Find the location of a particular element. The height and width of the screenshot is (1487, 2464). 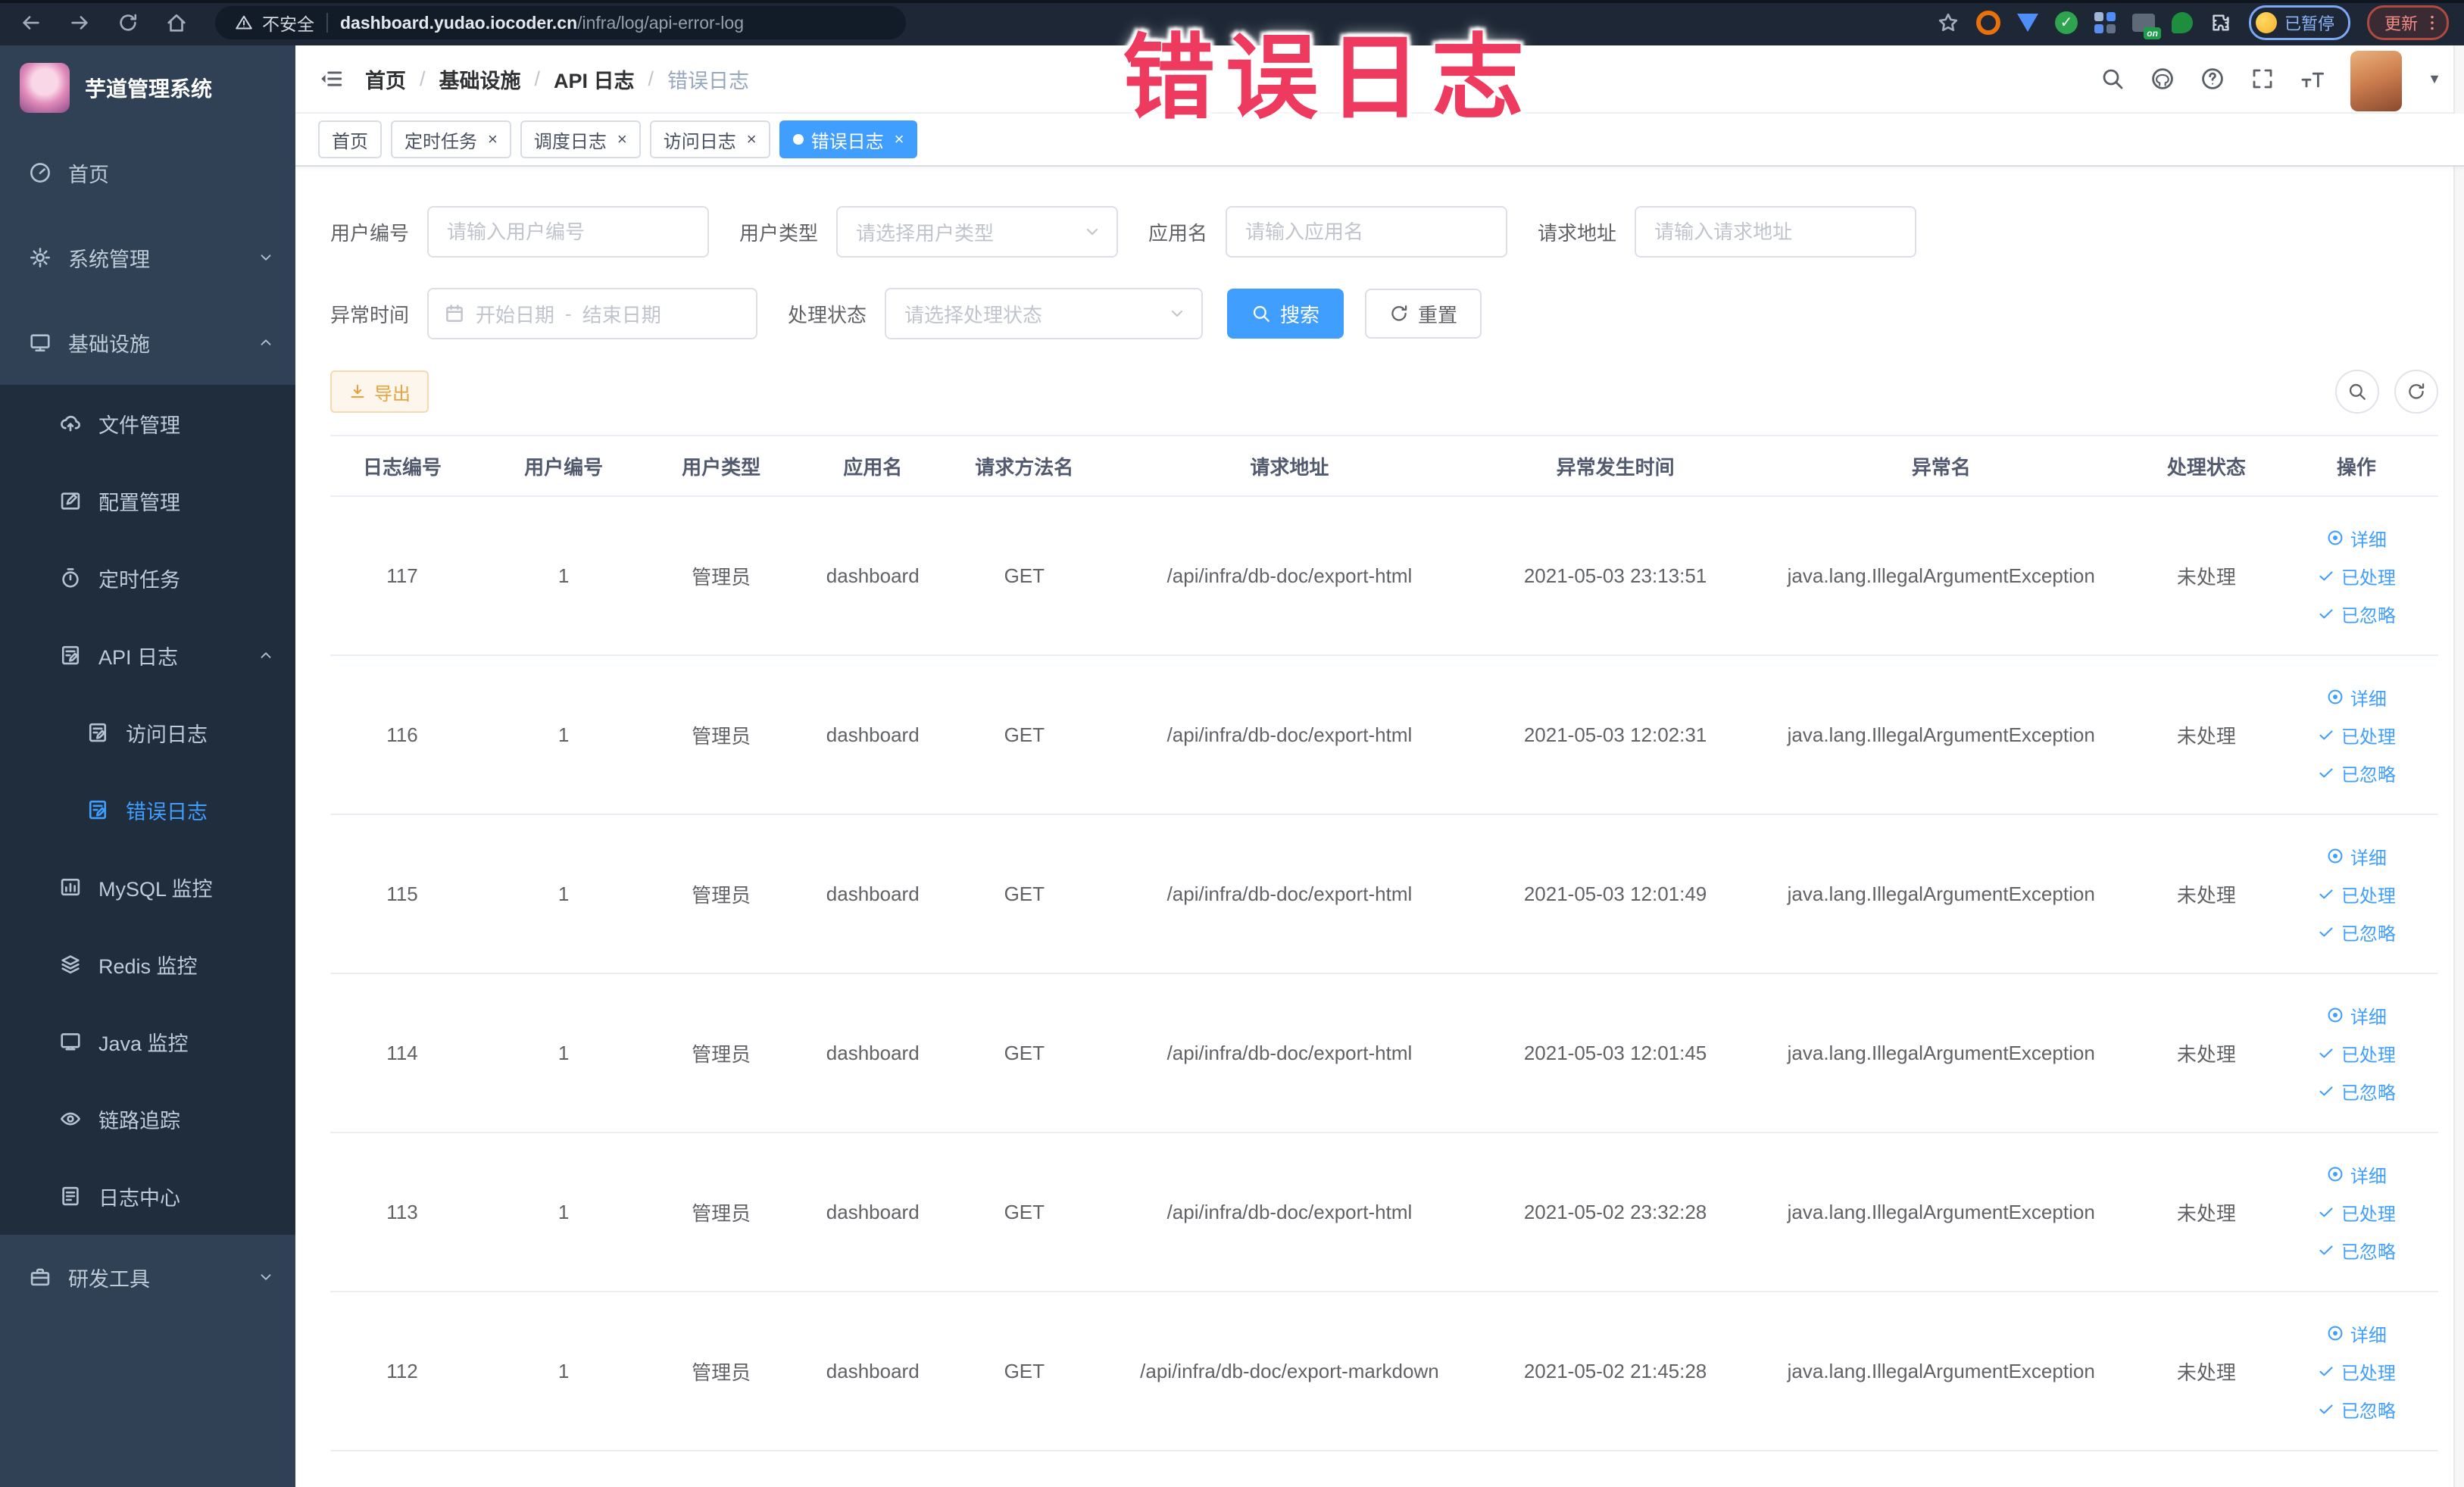

help-icon is located at coordinates (2212, 79).